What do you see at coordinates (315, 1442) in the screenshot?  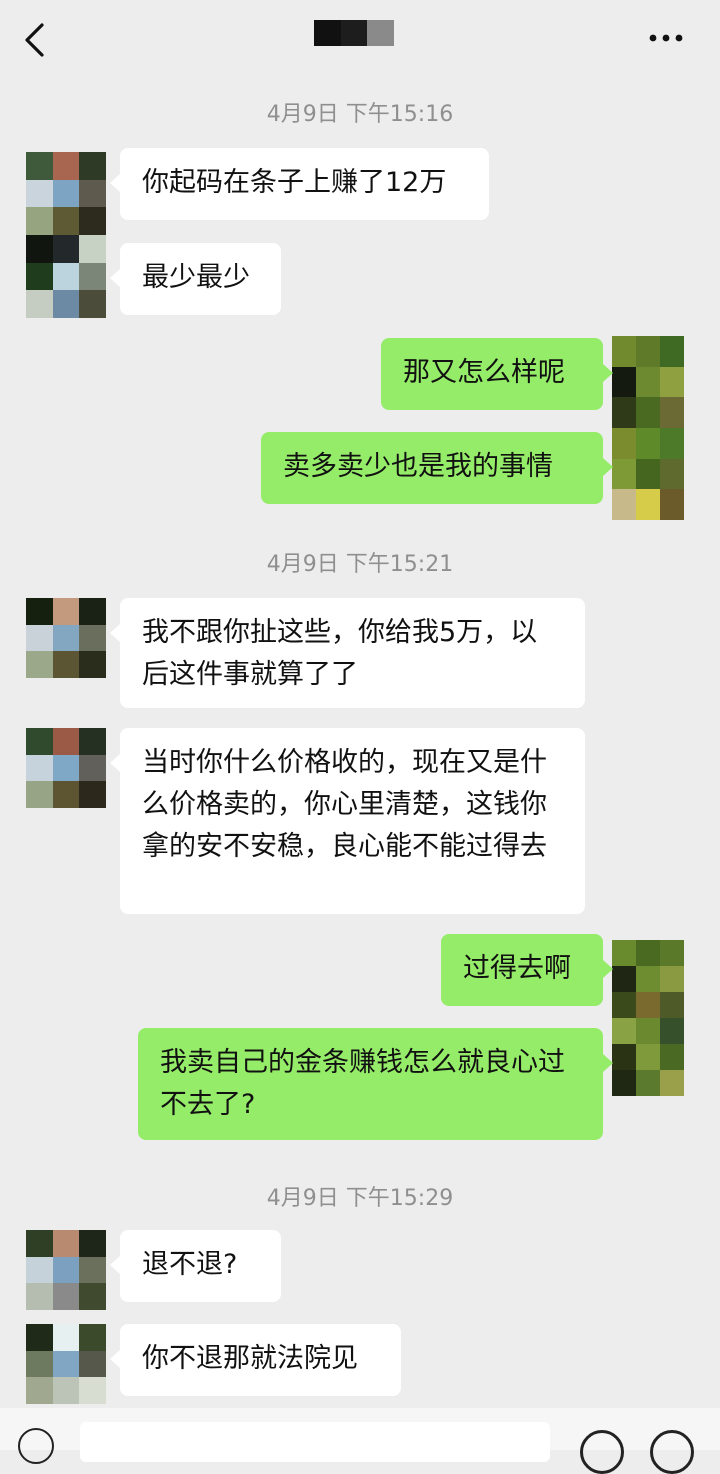 I see `message-input` at bounding box center [315, 1442].